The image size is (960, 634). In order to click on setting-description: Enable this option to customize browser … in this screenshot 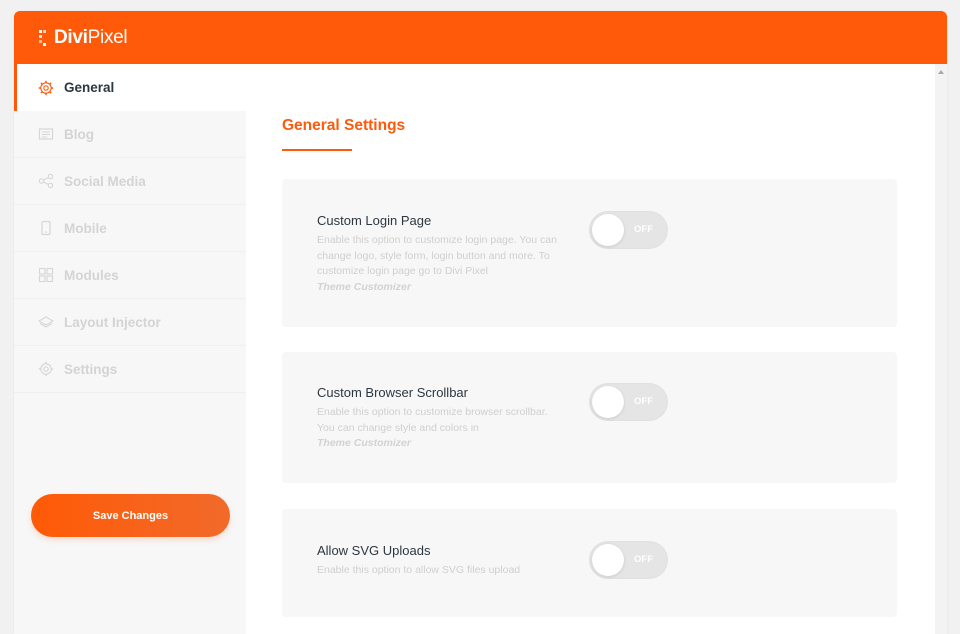, I will do `click(441, 428)`.